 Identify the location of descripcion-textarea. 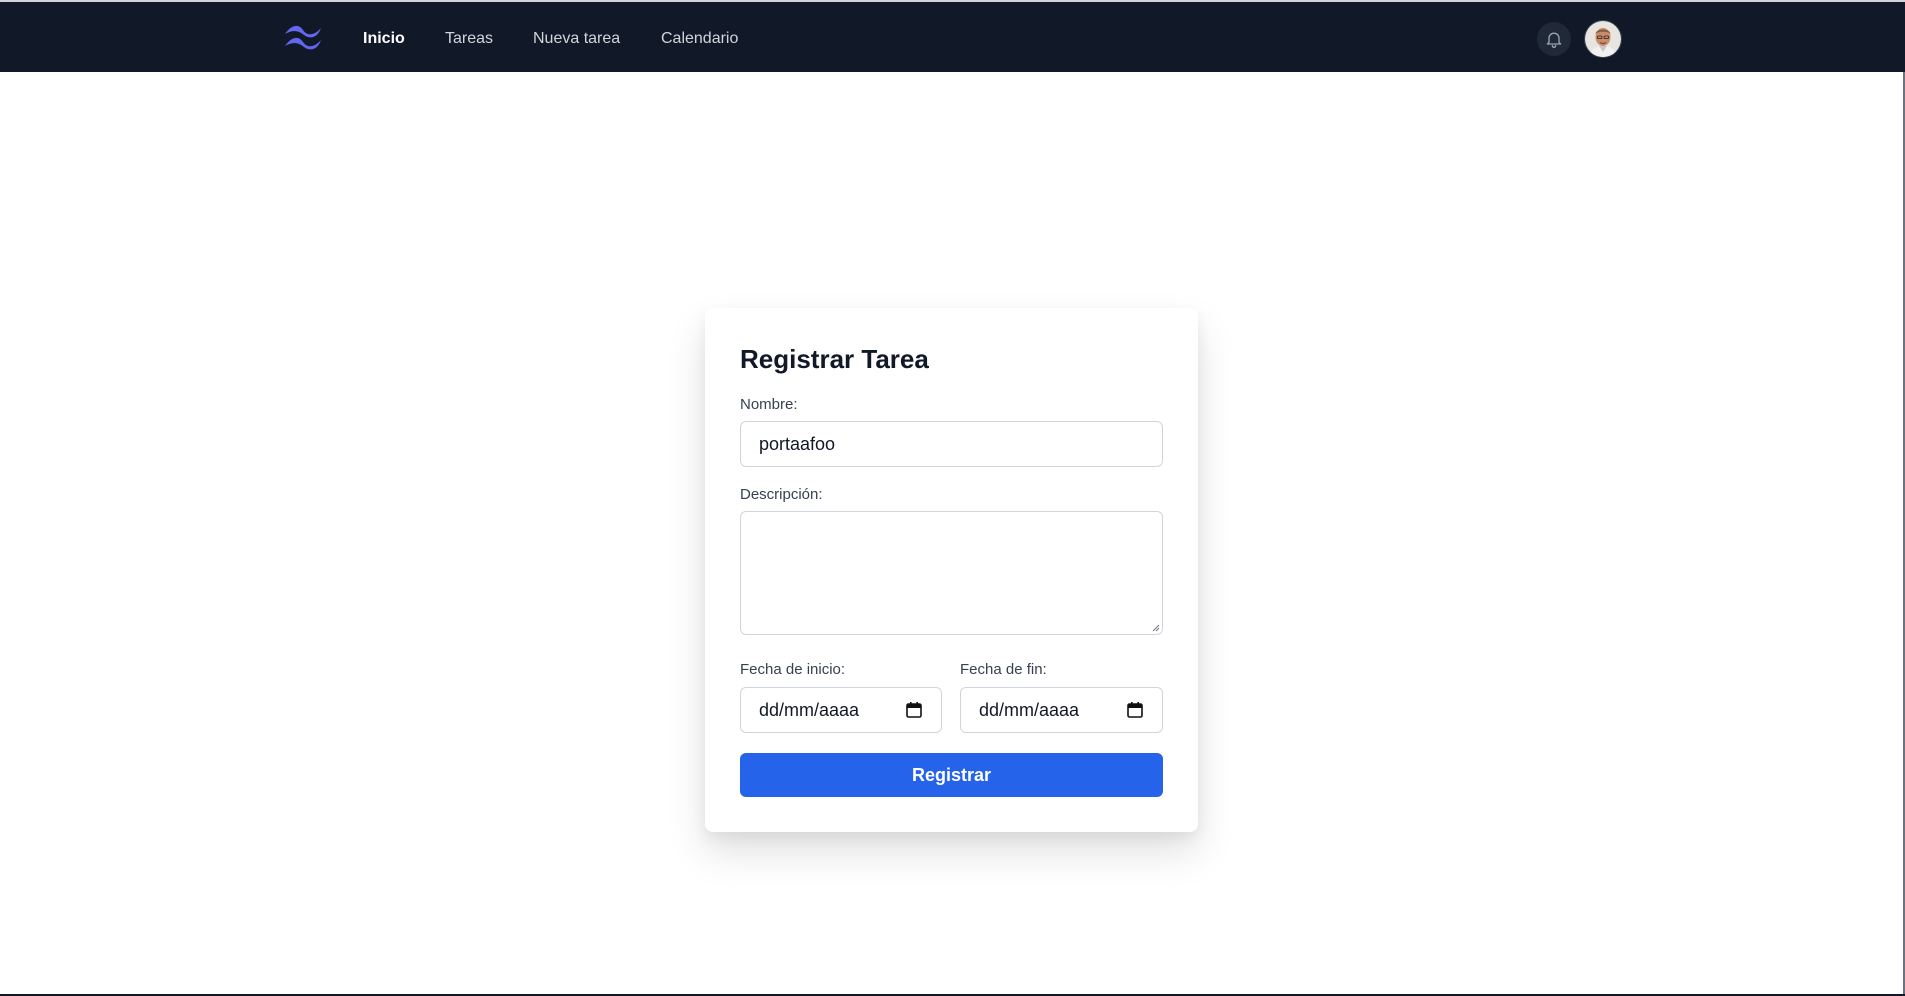
(951, 573).